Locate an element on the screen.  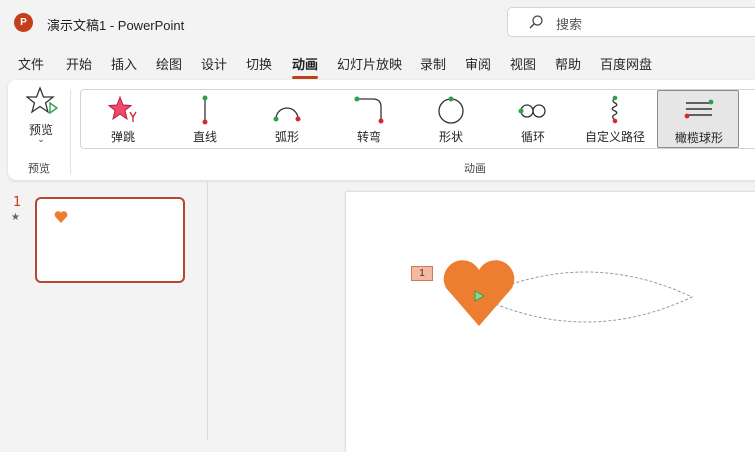
animation-custom-path-label: 自定义路径 is located at coordinates (614, 137).